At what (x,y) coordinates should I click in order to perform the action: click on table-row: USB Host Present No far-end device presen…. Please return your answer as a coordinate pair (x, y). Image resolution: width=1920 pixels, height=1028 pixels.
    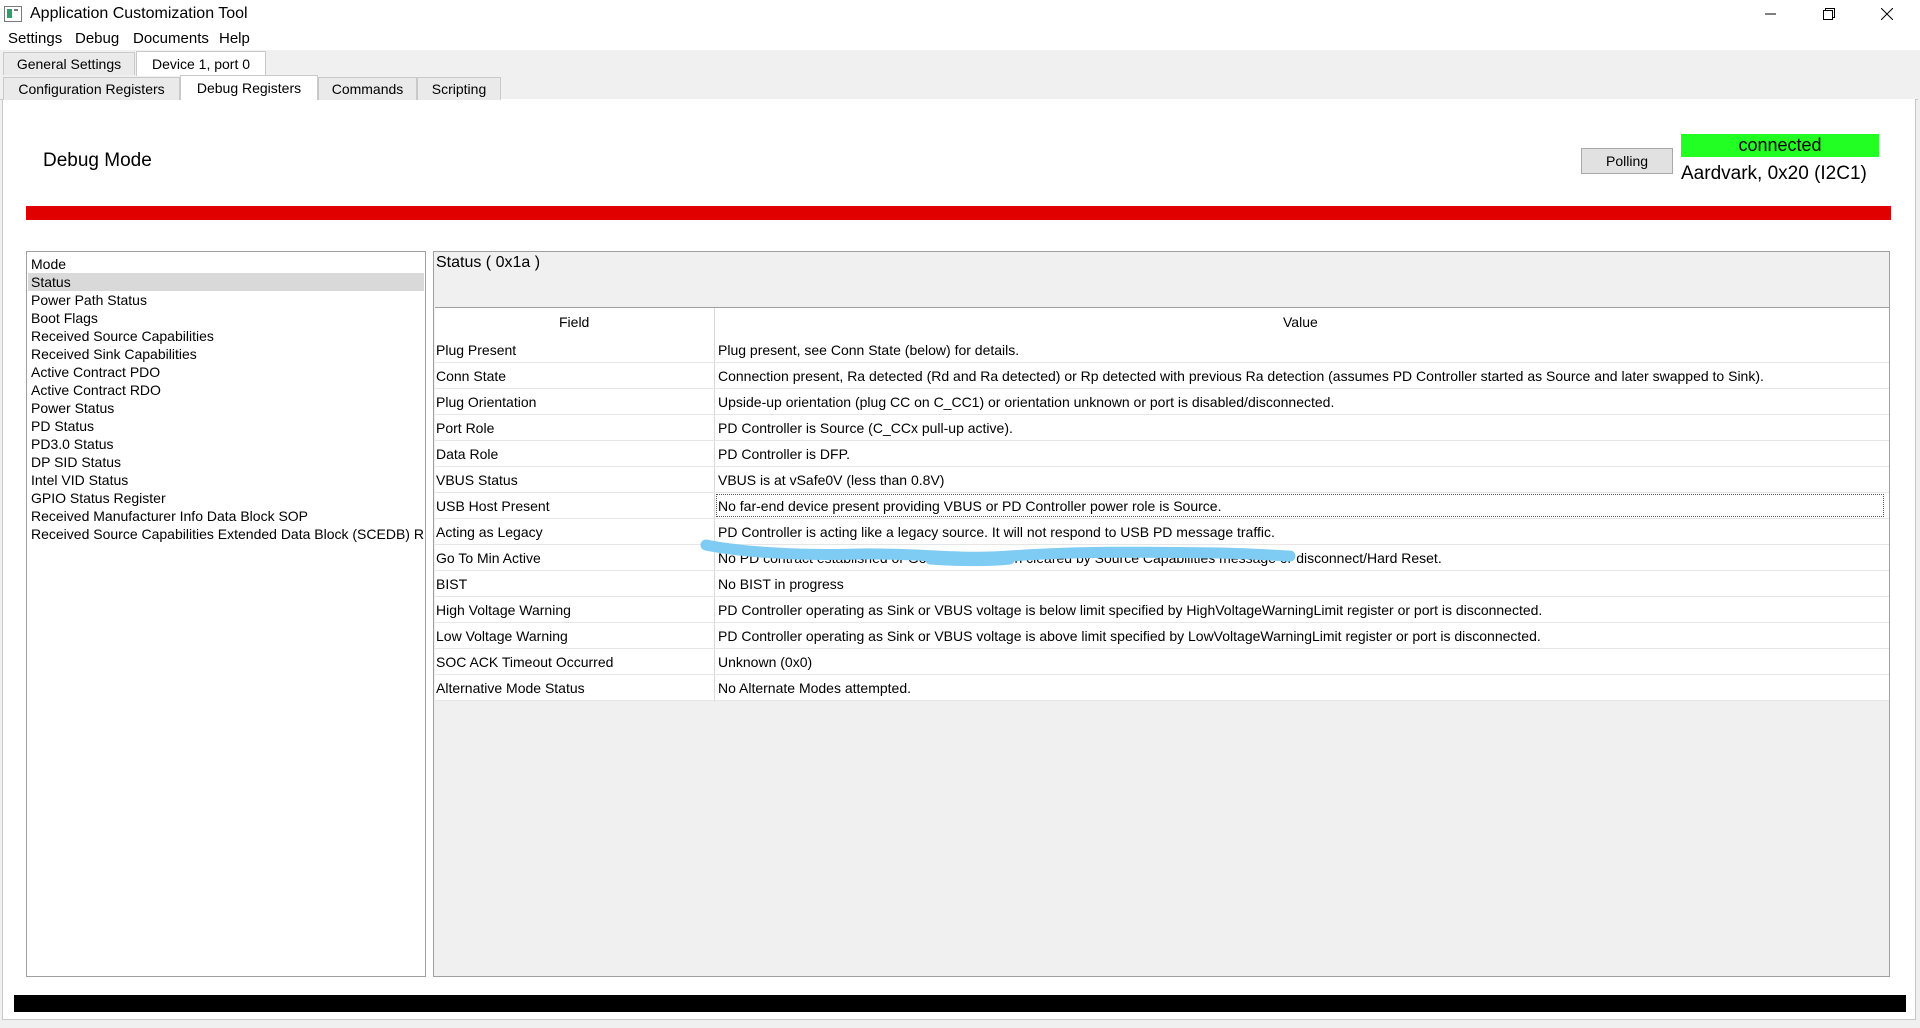
    Looking at the image, I should click on (1162, 506).